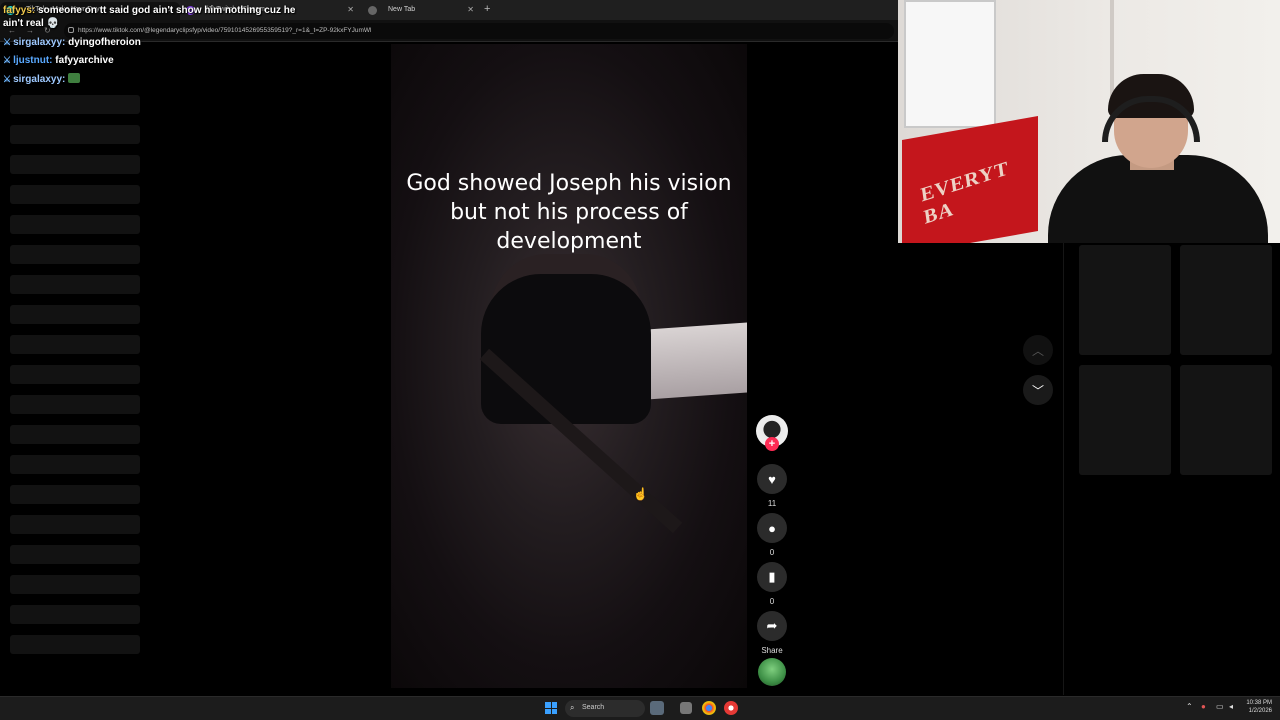 Image resolution: width=1280 pixels, height=720 pixels. What do you see at coordinates (33, 60) in the screenshot?
I see `chat-username: ljustnut:` at bounding box center [33, 60].